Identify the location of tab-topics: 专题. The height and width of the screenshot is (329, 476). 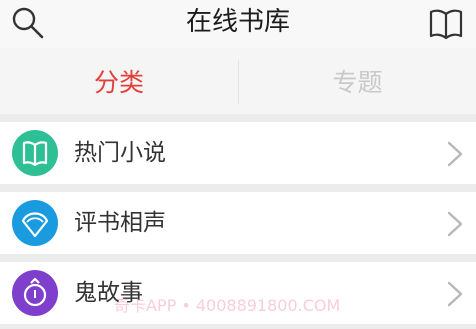
(357, 81).